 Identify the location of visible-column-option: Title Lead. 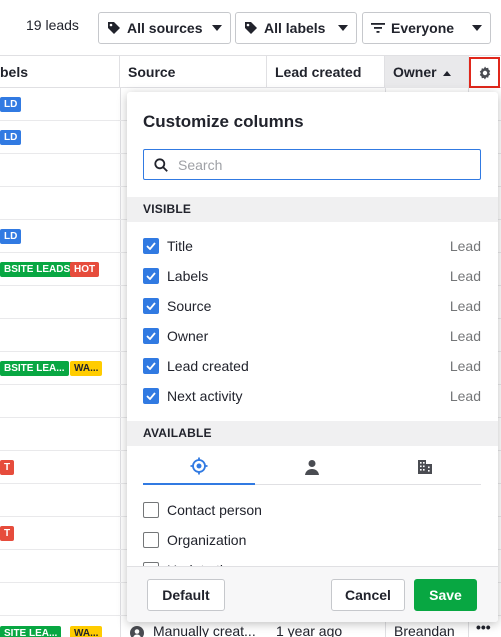
(312, 246).